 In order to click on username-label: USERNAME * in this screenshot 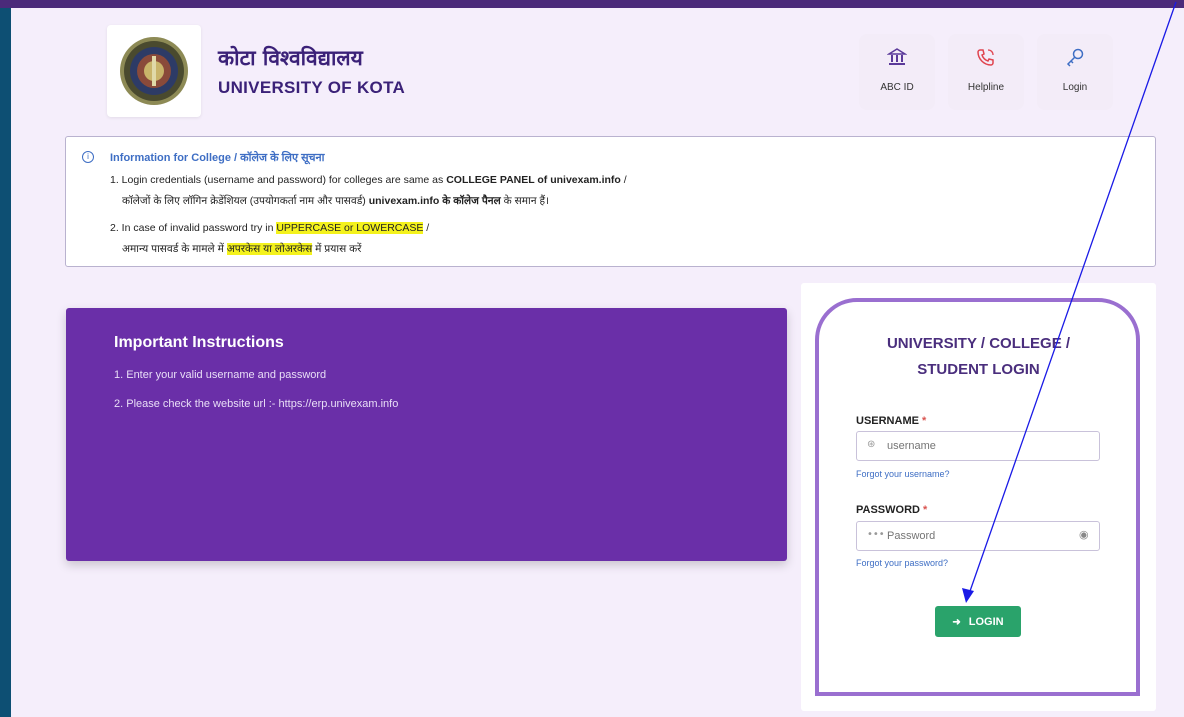, I will do `click(891, 421)`.